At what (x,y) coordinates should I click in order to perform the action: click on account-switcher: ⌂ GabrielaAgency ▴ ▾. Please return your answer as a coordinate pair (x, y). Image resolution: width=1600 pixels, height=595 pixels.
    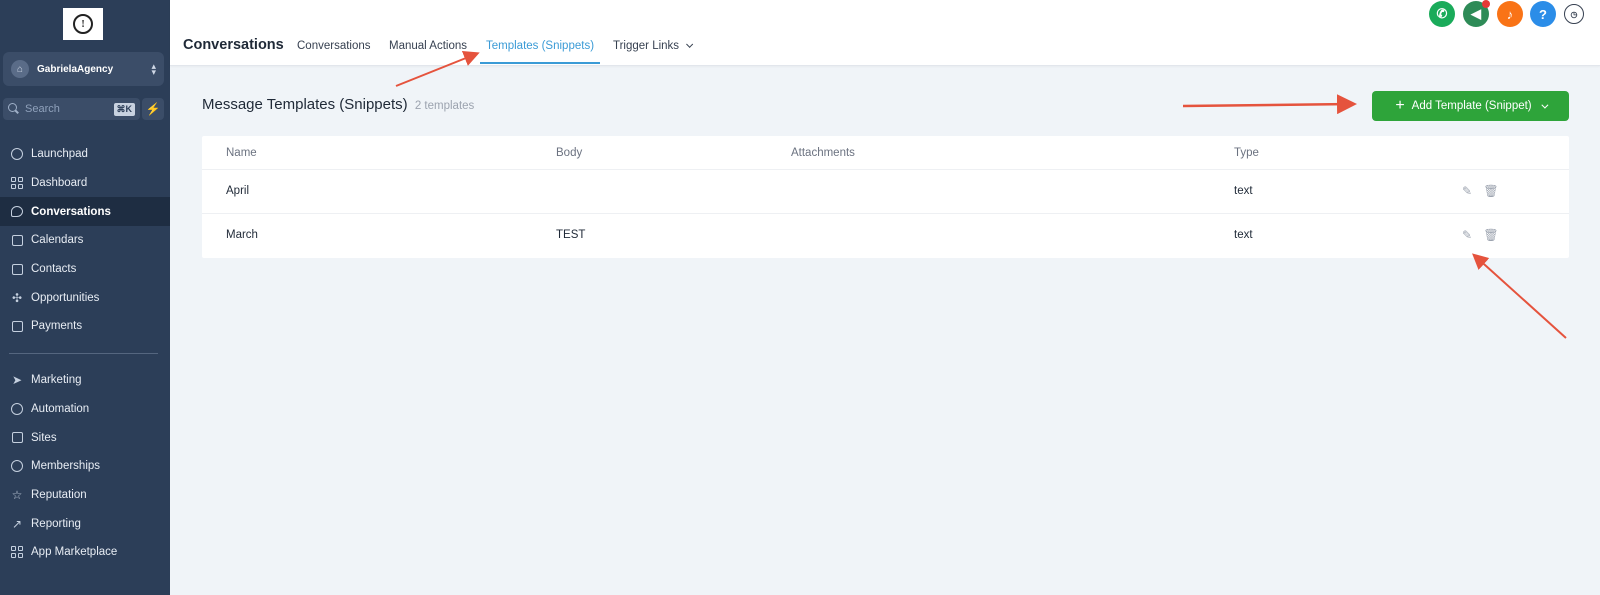
    Looking at the image, I should click on (83, 69).